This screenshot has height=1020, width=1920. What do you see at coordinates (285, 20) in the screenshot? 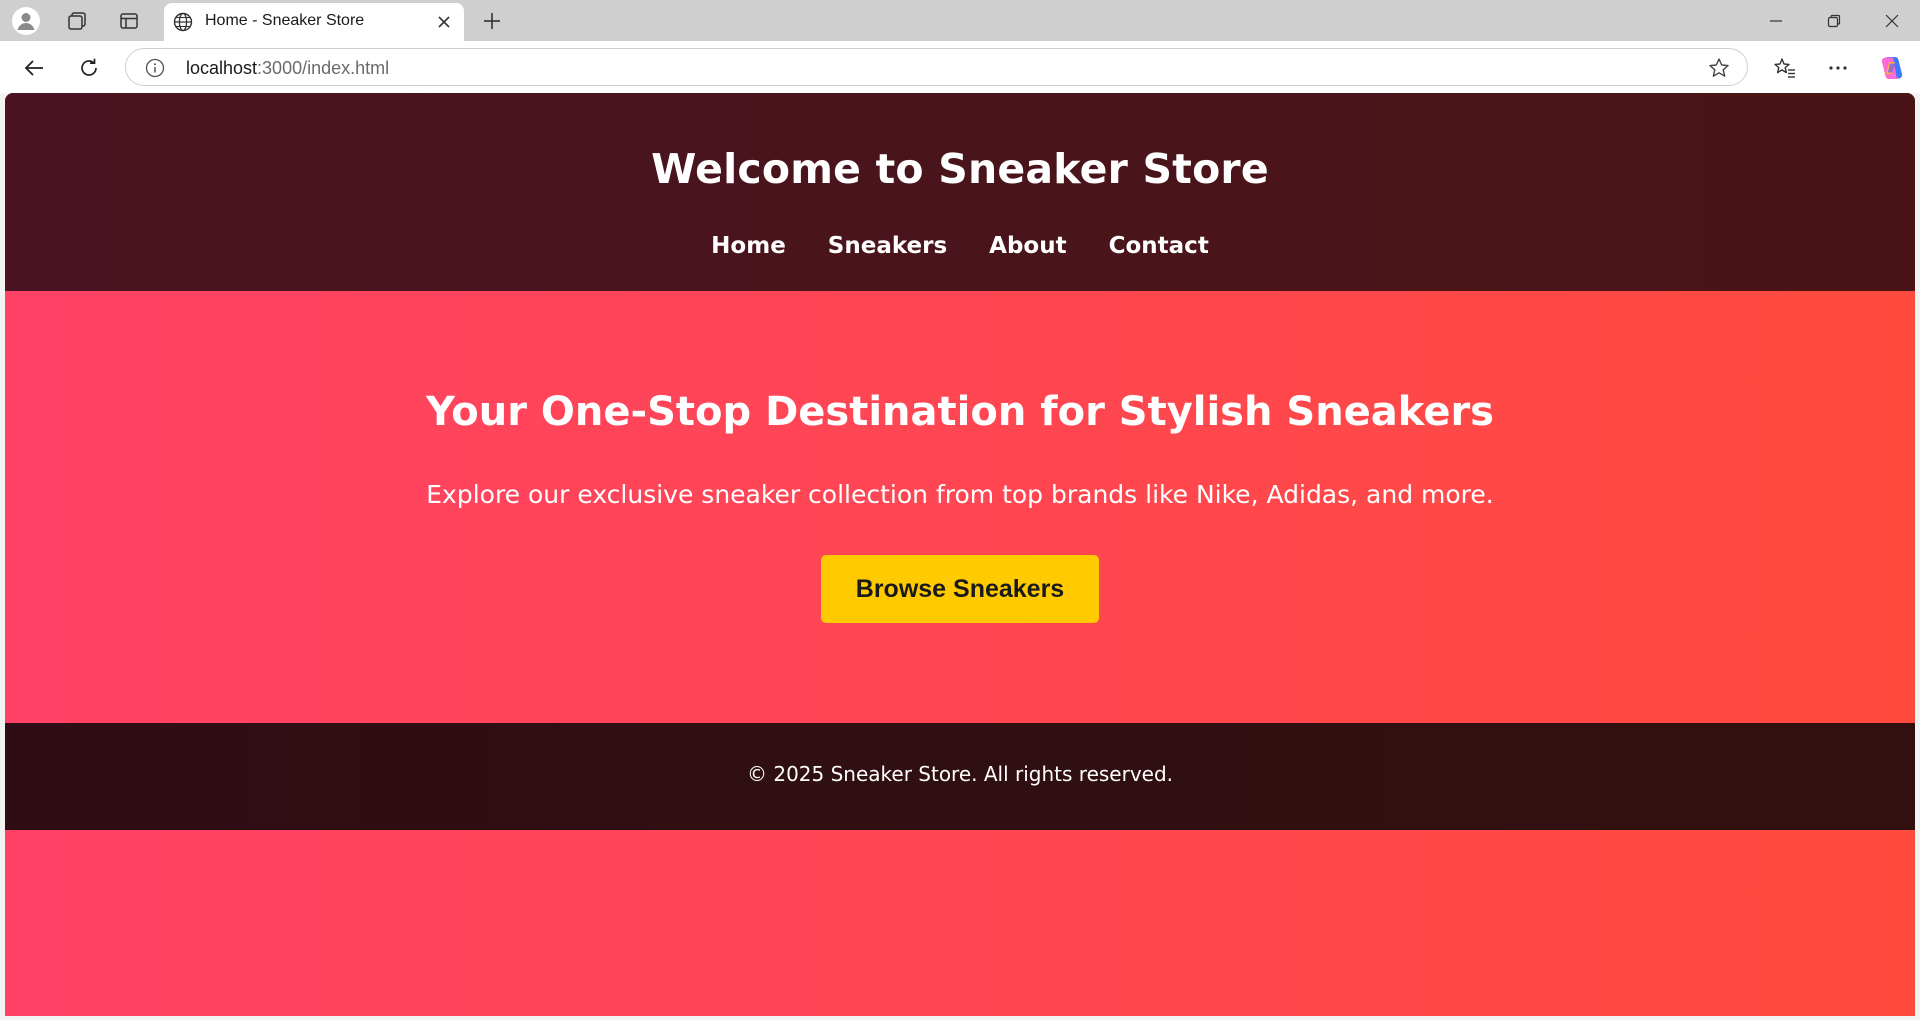
I see `tab-title: Home - Sneaker Store` at bounding box center [285, 20].